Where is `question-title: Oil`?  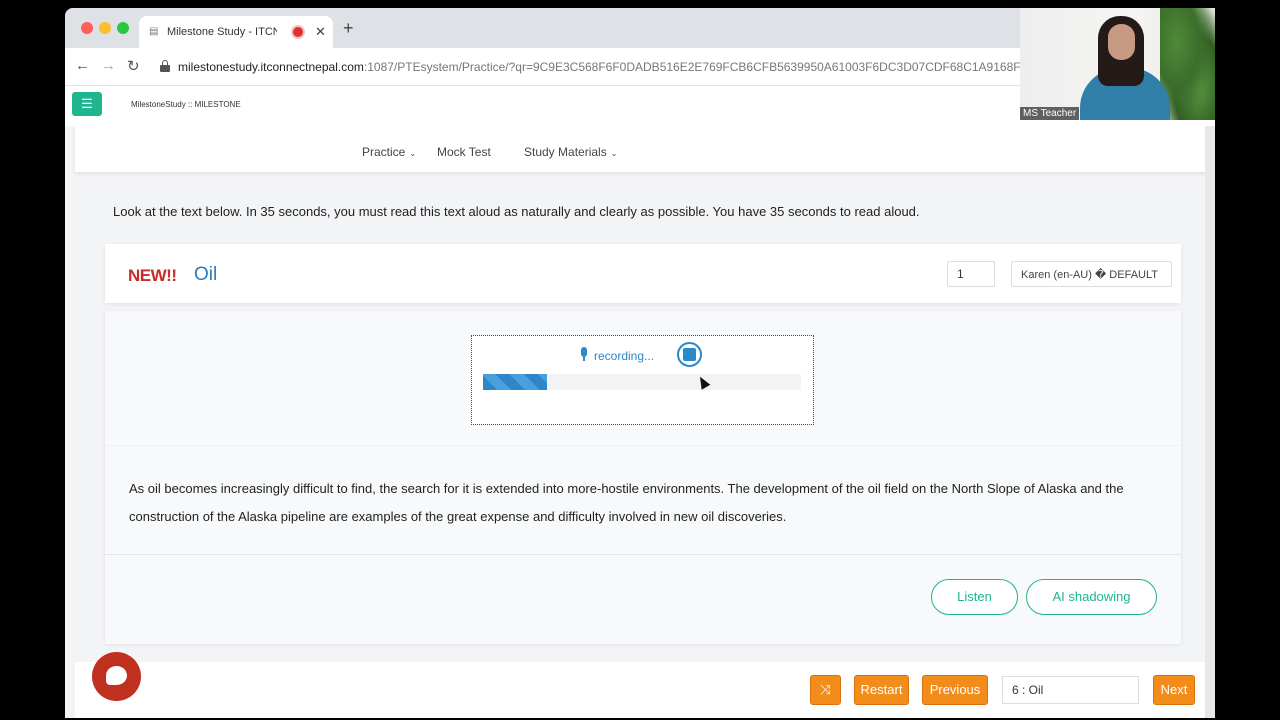
question-title: Oil is located at coordinates (206, 274).